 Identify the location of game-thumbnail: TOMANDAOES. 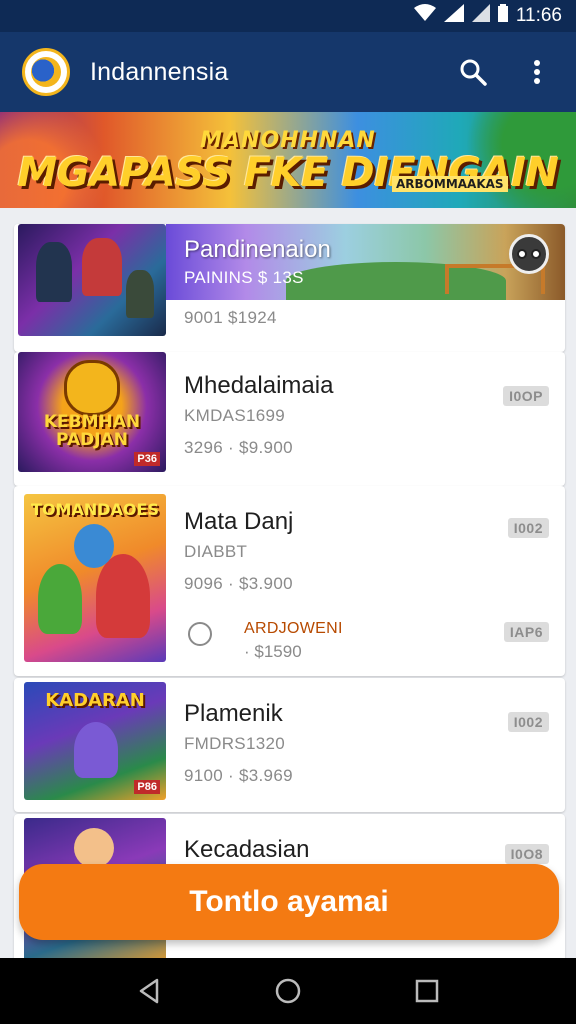
(95, 578).